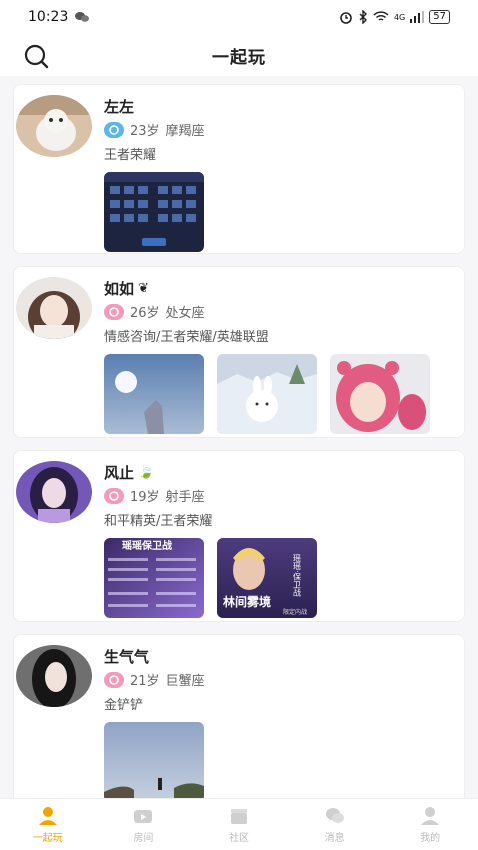 Image resolution: width=478 pixels, height=850 pixels. I want to click on user-age: 19岁, so click(145, 497).